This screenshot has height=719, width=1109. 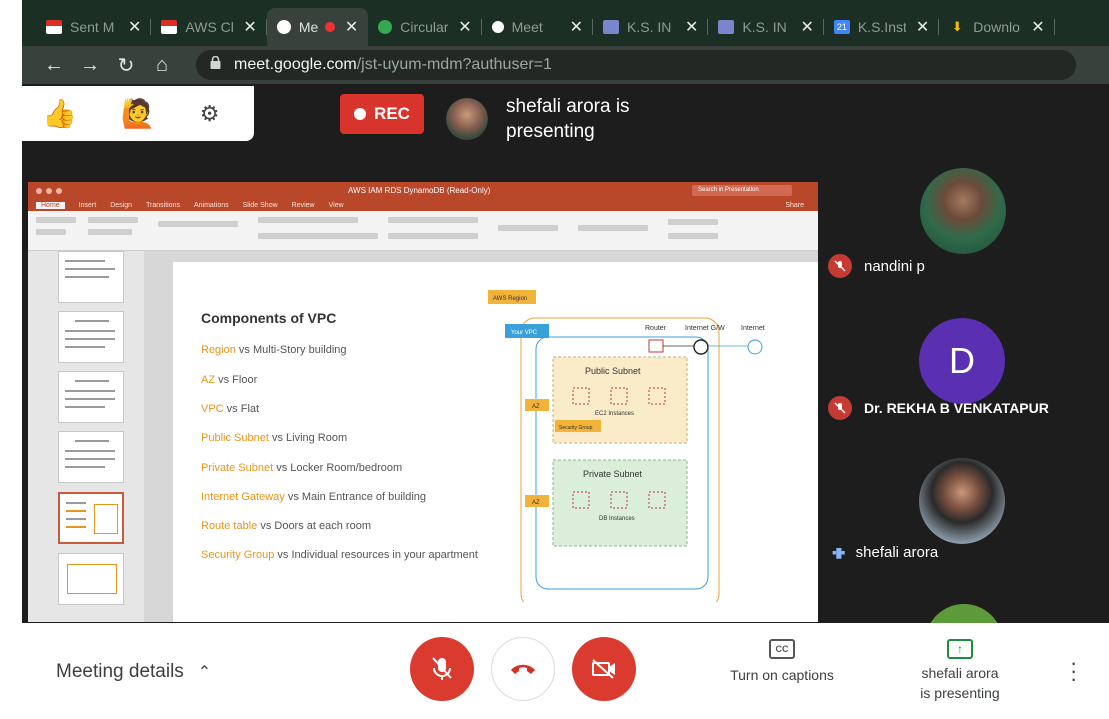 I want to click on ribbon-tab: Insert, so click(x=87, y=205).